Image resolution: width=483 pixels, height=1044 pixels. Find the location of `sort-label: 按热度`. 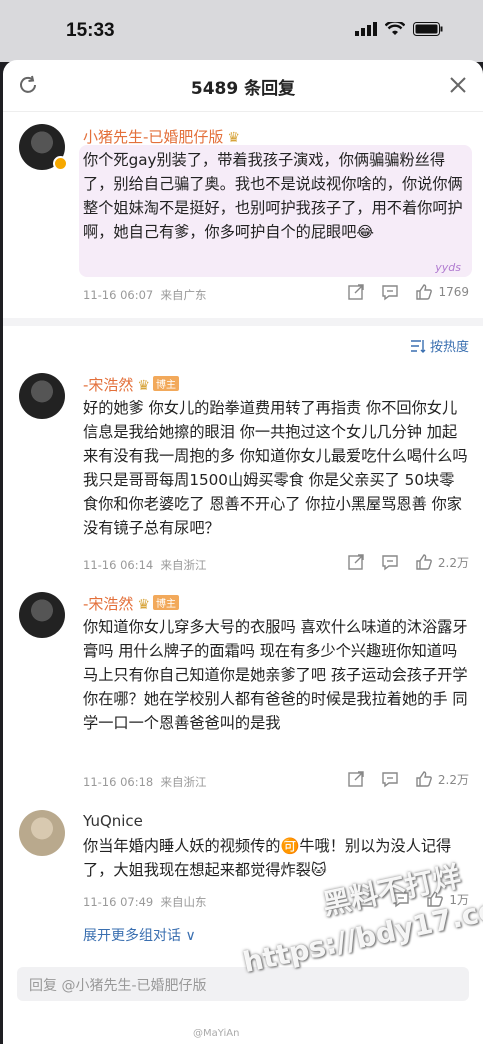

sort-label: 按热度 is located at coordinates (449, 347).